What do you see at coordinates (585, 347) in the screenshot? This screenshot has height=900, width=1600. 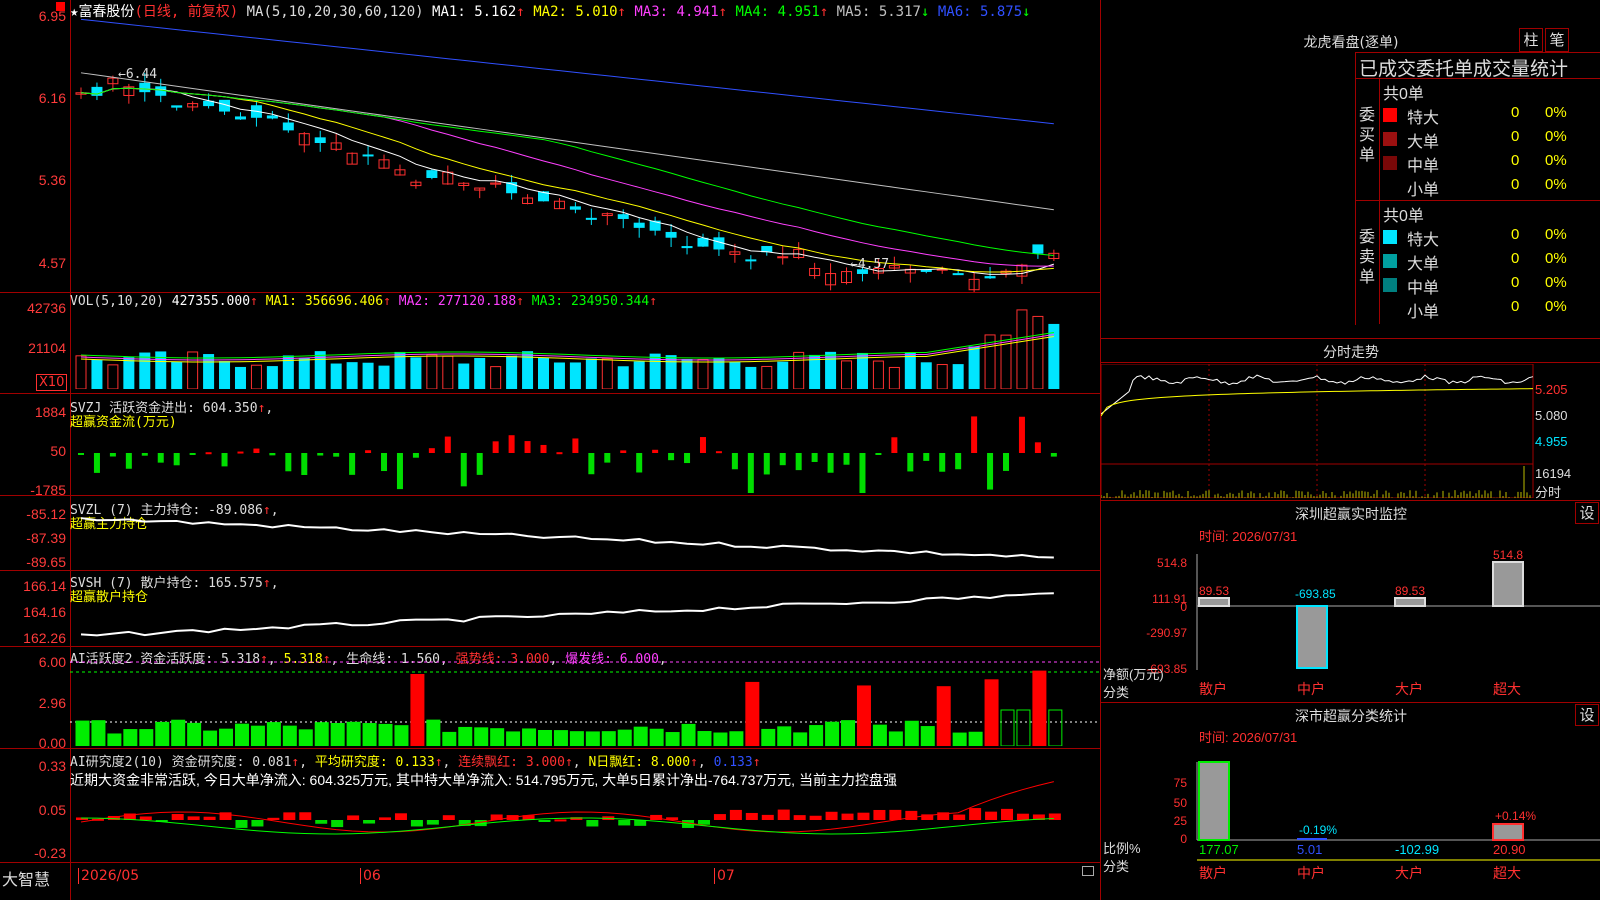 I see `volume-chart` at bounding box center [585, 347].